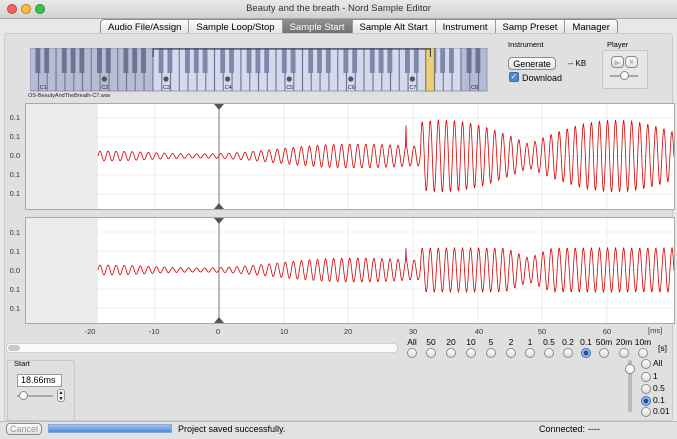 The image size is (677, 439). I want to click on start-marker-top, so click(219, 221).